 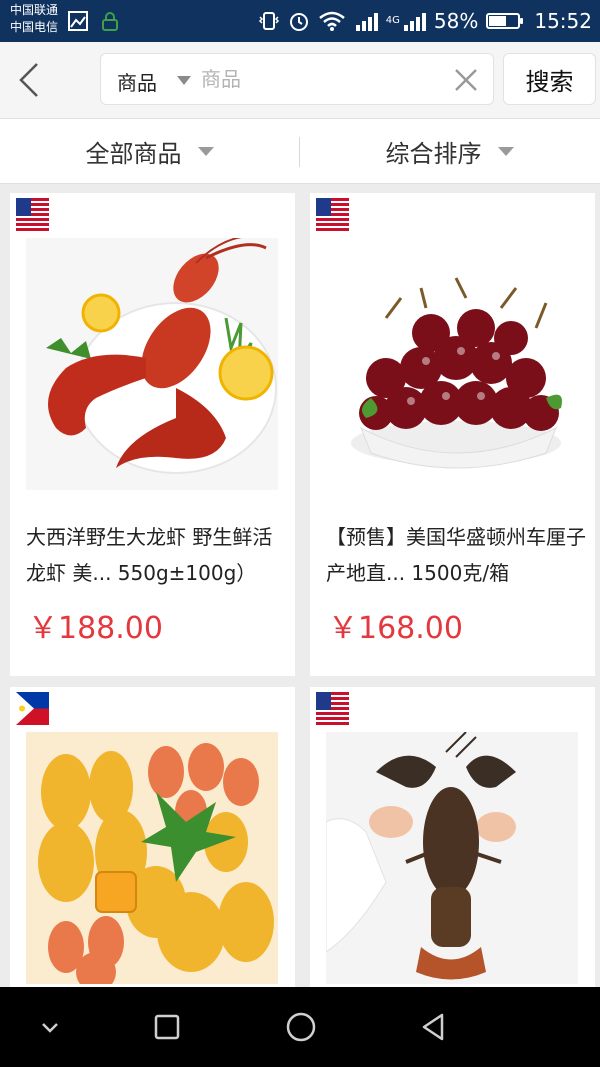 I want to click on search-scope-selector: 商品, so click(x=137, y=81).